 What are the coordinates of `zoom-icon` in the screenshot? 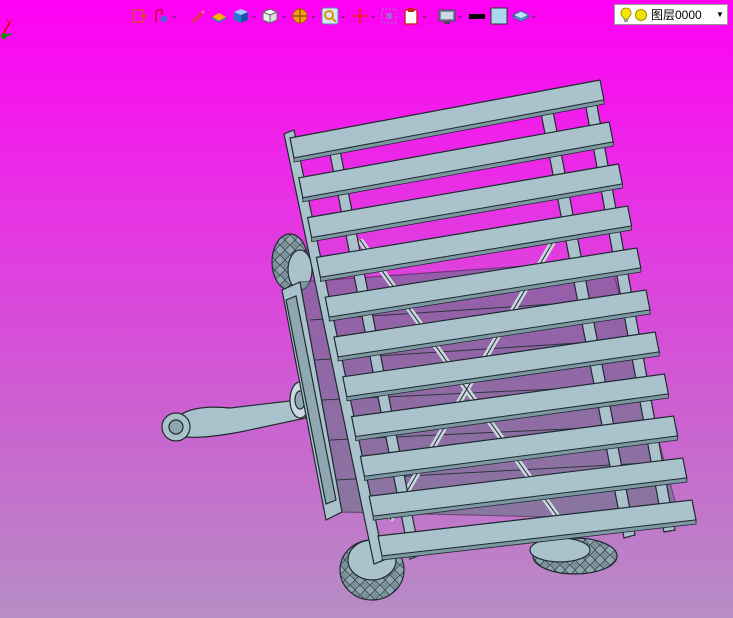 It's located at (330, 16).